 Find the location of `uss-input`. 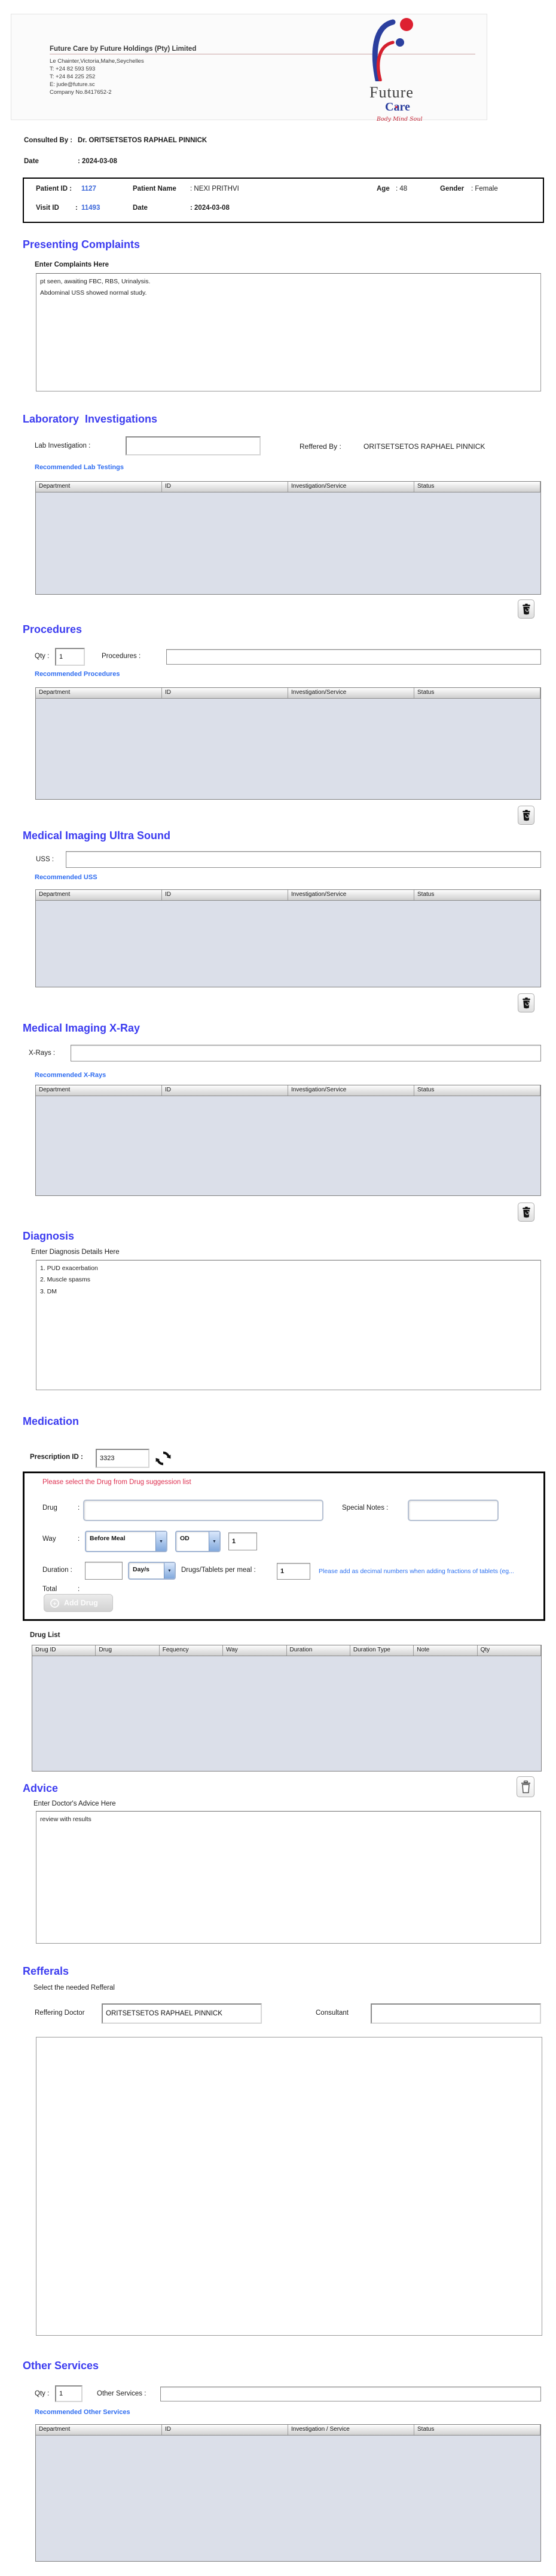

uss-input is located at coordinates (304, 859).